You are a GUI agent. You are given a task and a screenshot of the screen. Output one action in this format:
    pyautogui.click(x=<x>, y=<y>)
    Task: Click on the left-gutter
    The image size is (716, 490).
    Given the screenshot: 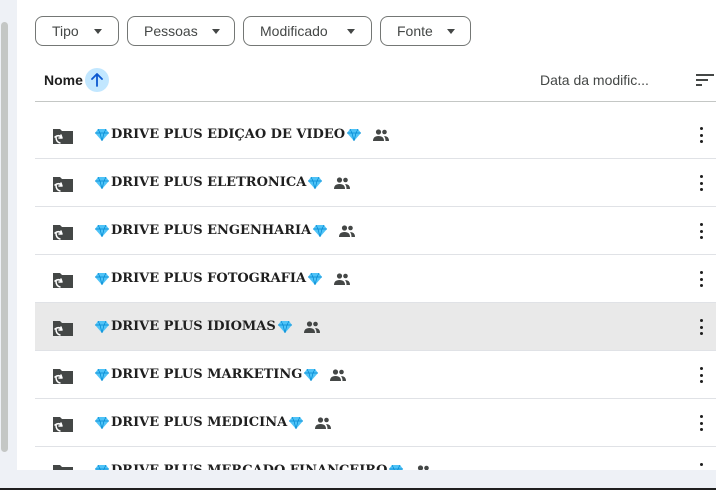 What is the action you would take?
    pyautogui.click(x=8, y=245)
    